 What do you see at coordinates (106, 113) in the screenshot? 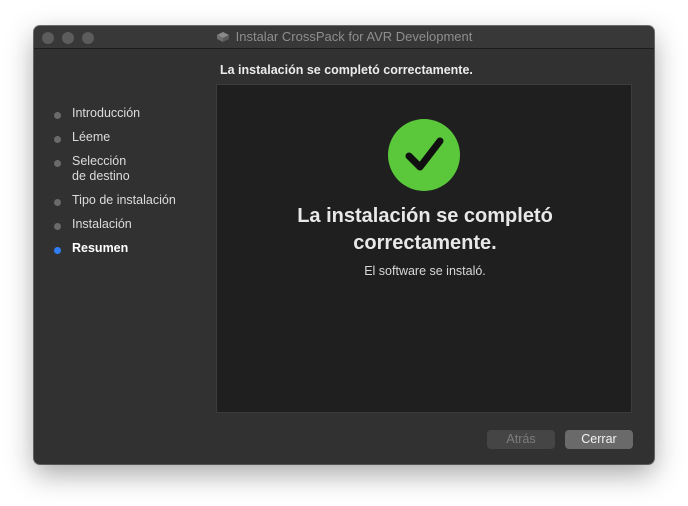
I see `step-label: Introducción` at bounding box center [106, 113].